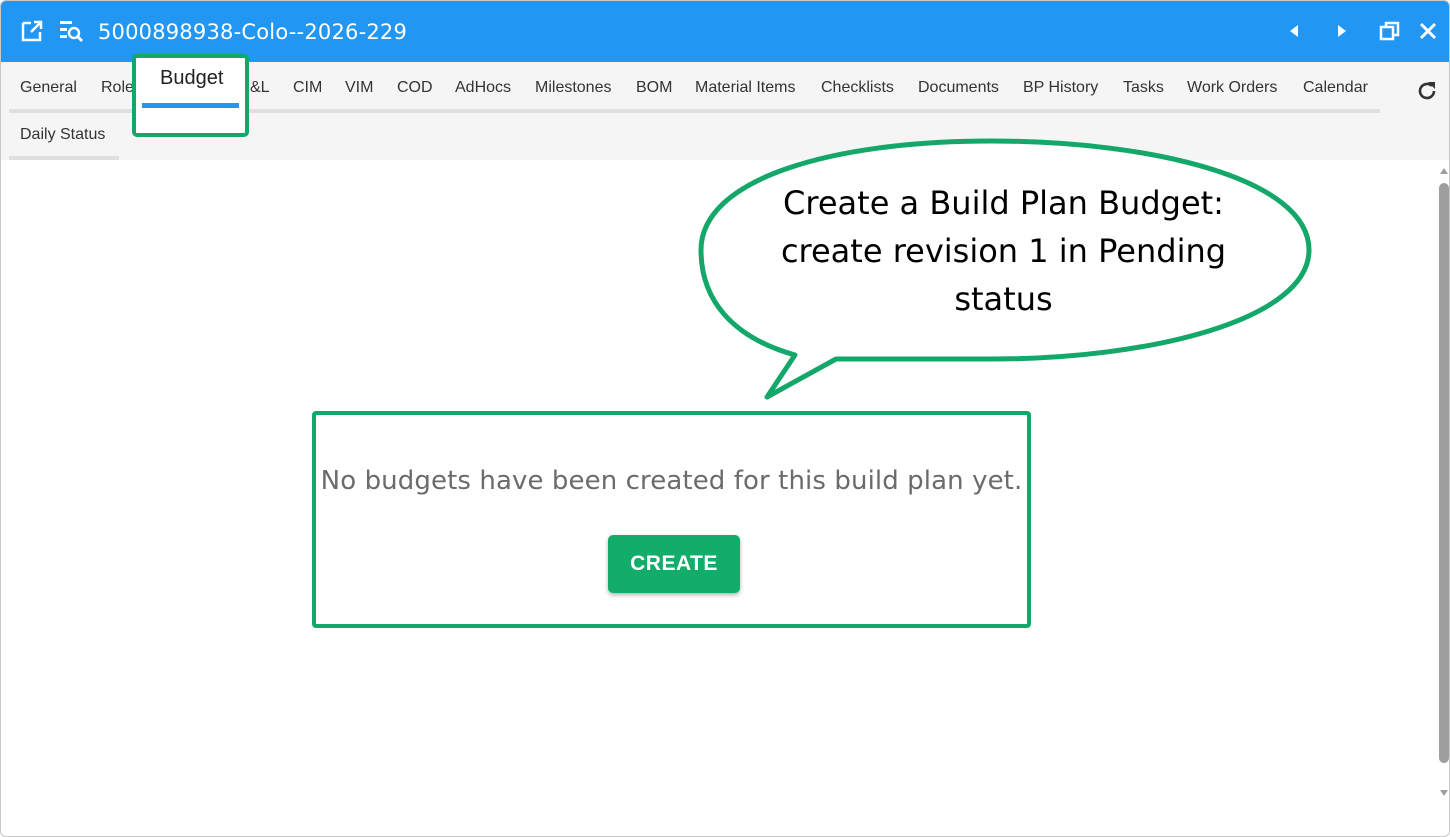 This screenshot has height=837, width=1450. What do you see at coordinates (260, 88) in the screenshot?
I see `tab-pl: &L` at bounding box center [260, 88].